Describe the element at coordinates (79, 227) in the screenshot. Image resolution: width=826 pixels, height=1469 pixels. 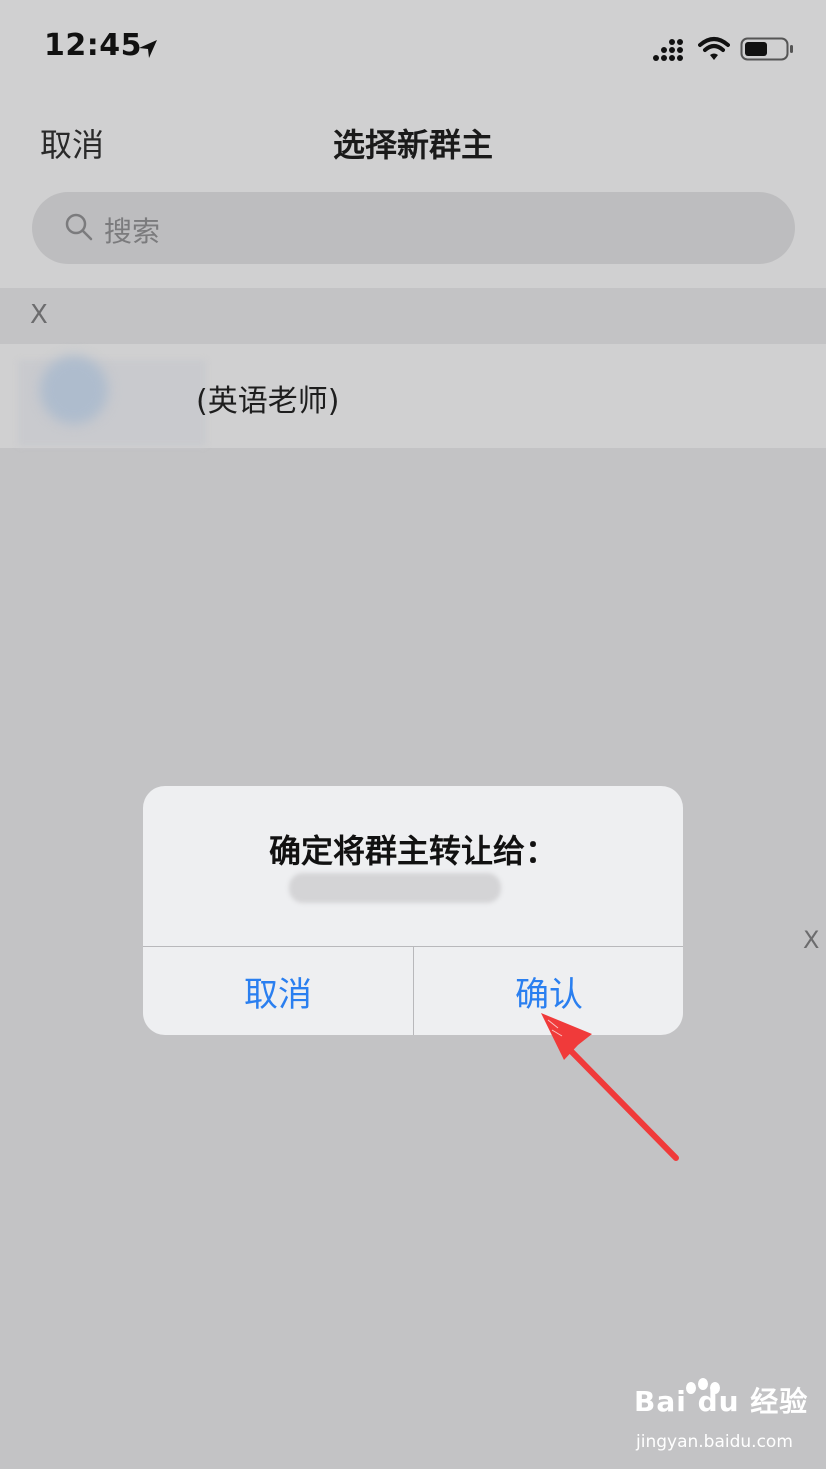
I see `search-icon` at that location.